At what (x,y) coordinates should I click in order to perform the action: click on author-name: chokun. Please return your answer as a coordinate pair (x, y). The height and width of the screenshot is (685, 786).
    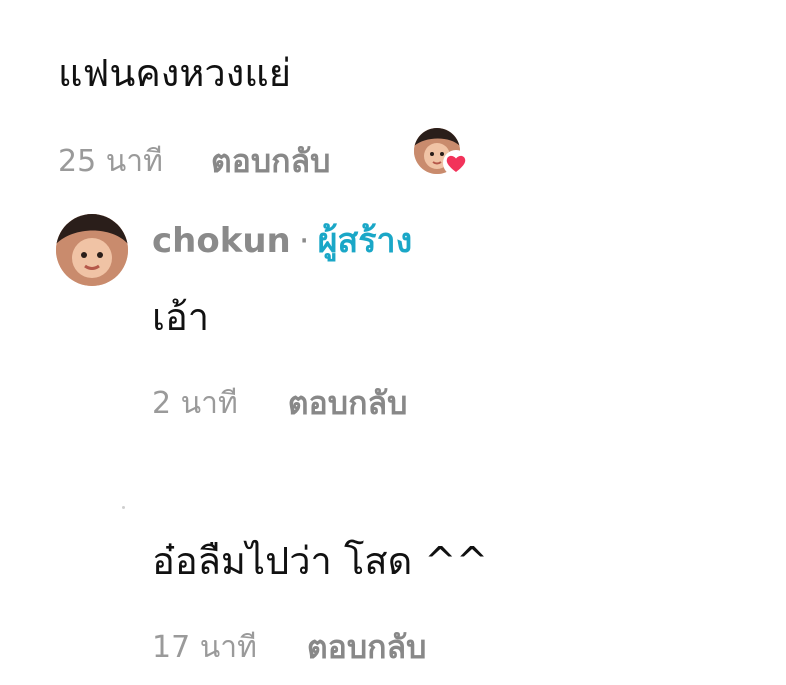
    Looking at the image, I should click on (221, 241).